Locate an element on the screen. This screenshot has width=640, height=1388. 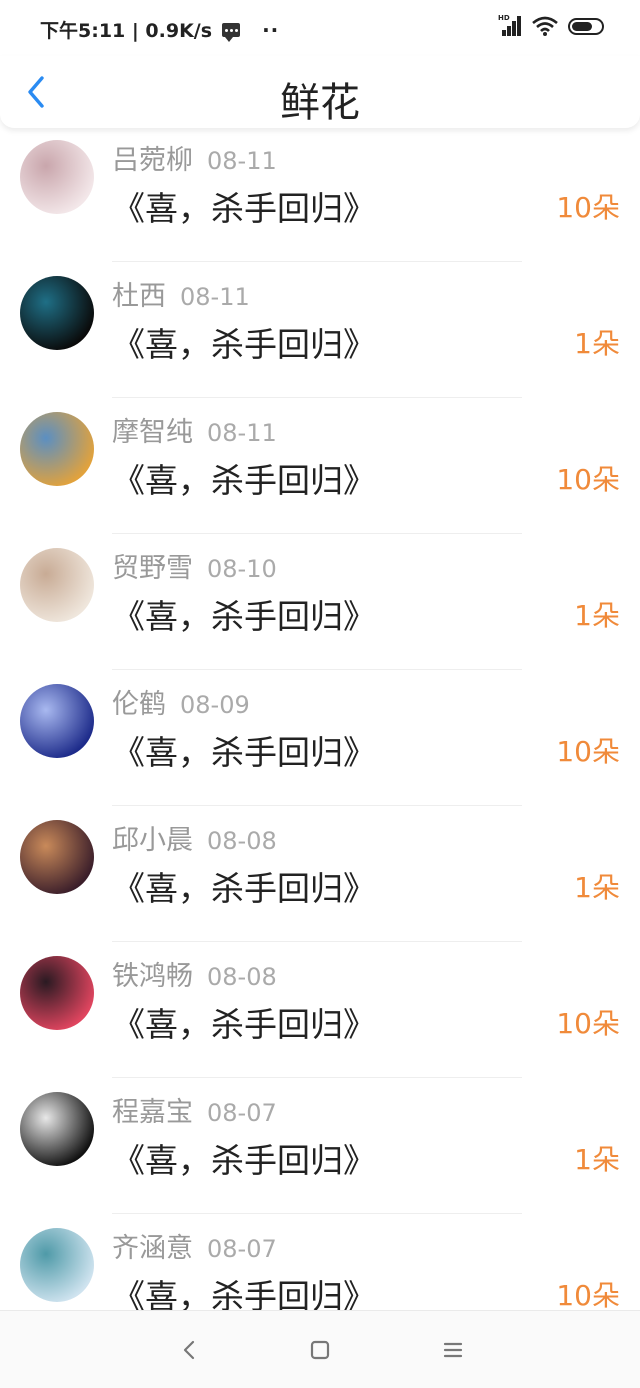
list-item: 摩智纯 08-11 《喜，杀手回归》 10朵 is located at coordinates (320, 466).